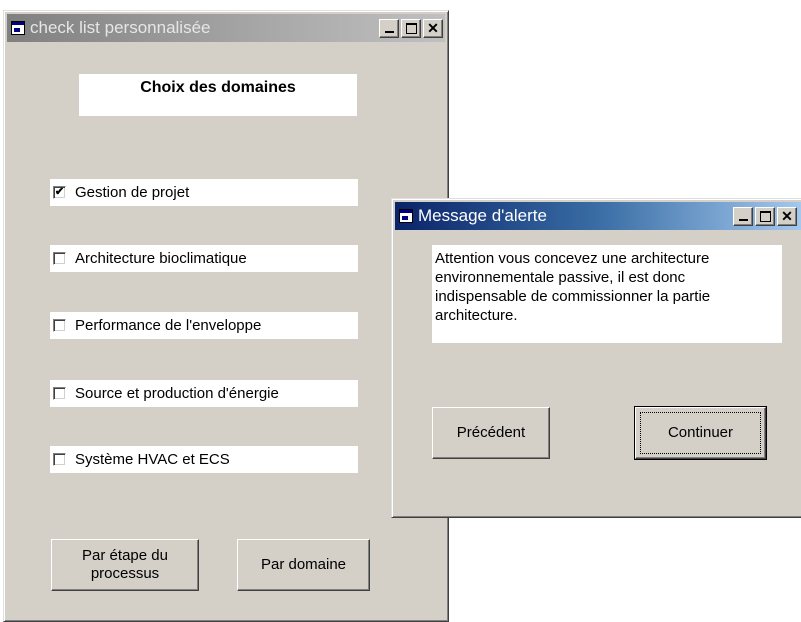 This screenshot has width=801, height=622. I want to click on precedent-label: Précédent, so click(491, 432).